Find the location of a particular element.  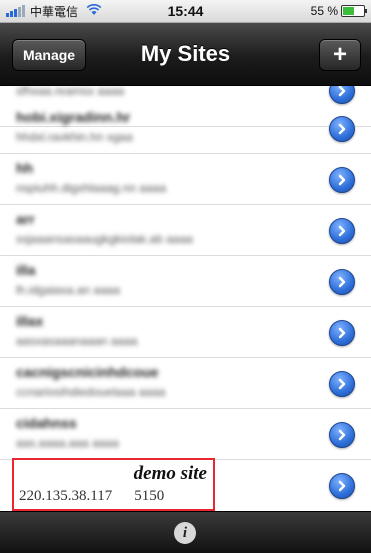

navigation-bar: My Sites Manage + is located at coordinates (185, 54).